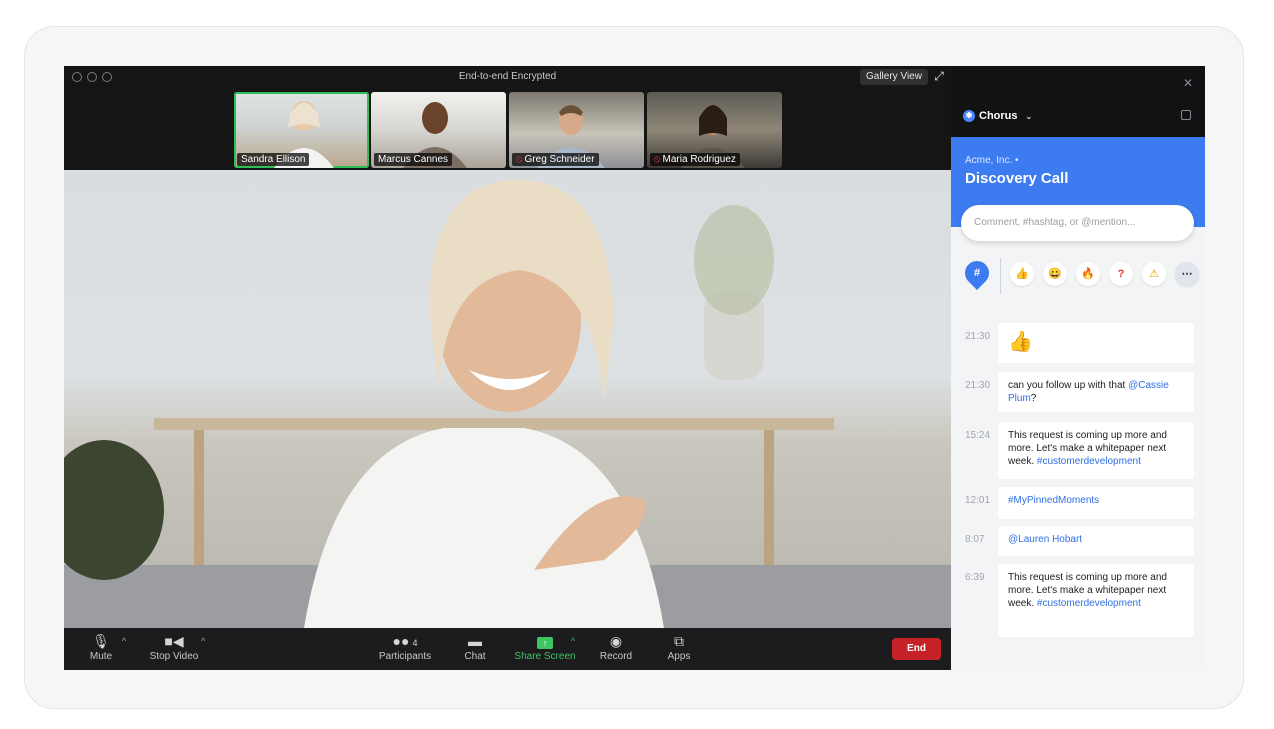 The height and width of the screenshot is (729, 1274). Describe the element at coordinates (1121, 274) in the screenshot. I see `question-reaction-button: ?` at that location.